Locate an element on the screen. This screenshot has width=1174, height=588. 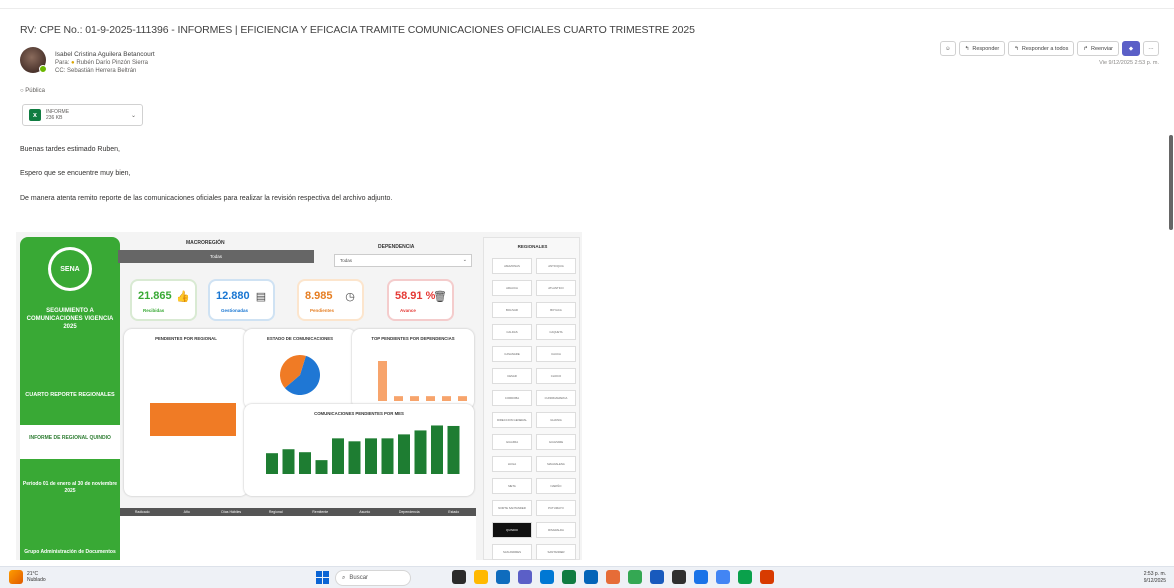
table-header-cell: Dependencia is located at coordinates (409, 512).